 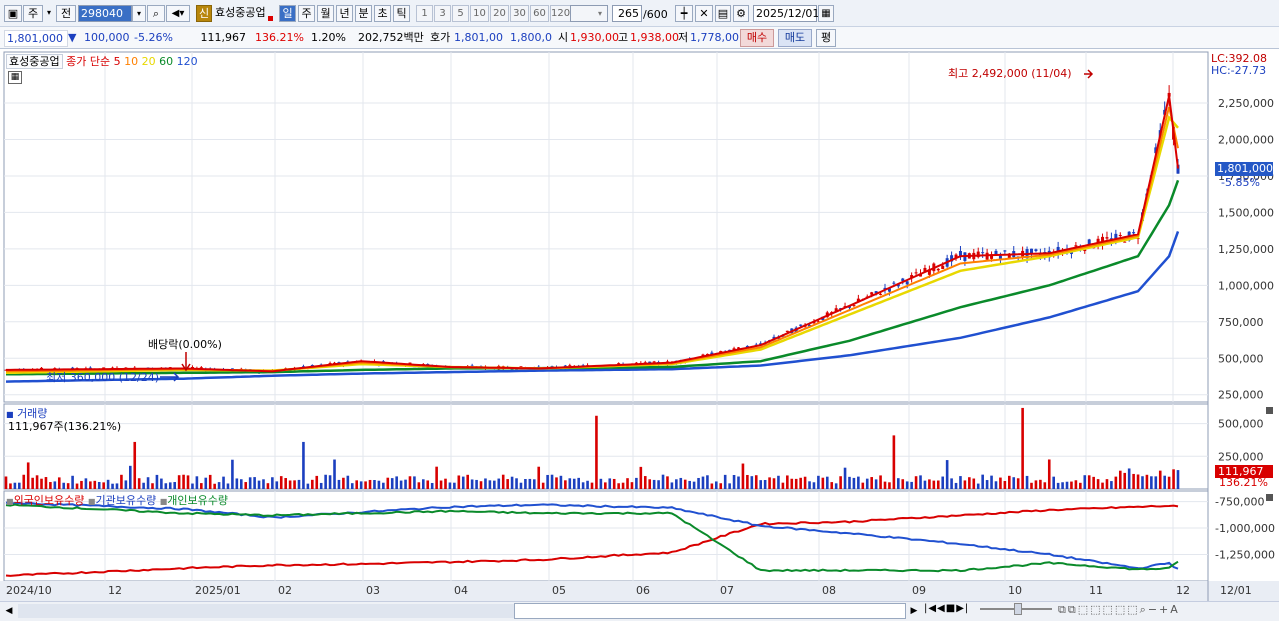 I want to click on interval-custom-select, so click(x=589, y=13).